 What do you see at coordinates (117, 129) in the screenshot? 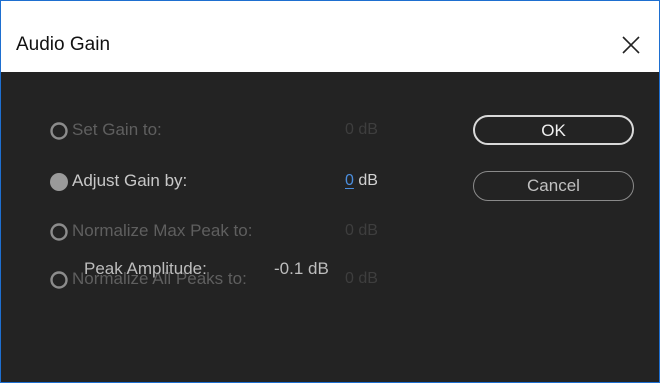
I see `option-label: Set Gain to:` at bounding box center [117, 129].